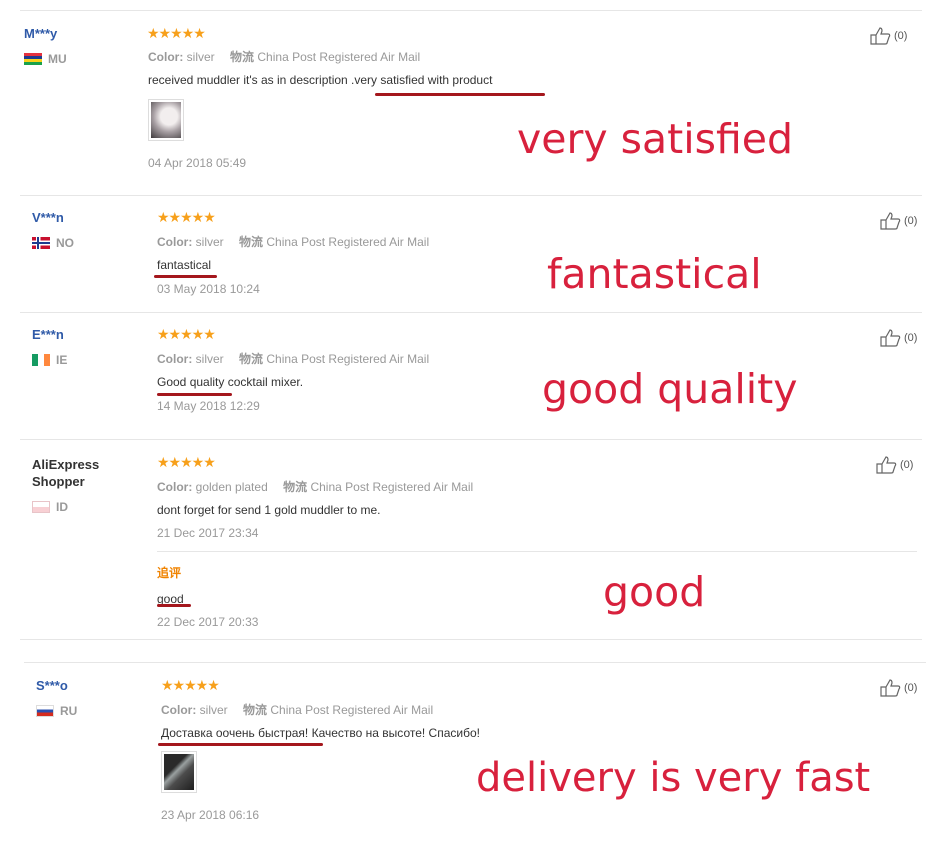 This screenshot has width=945, height=846. I want to click on country-code: ID, so click(62, 507).